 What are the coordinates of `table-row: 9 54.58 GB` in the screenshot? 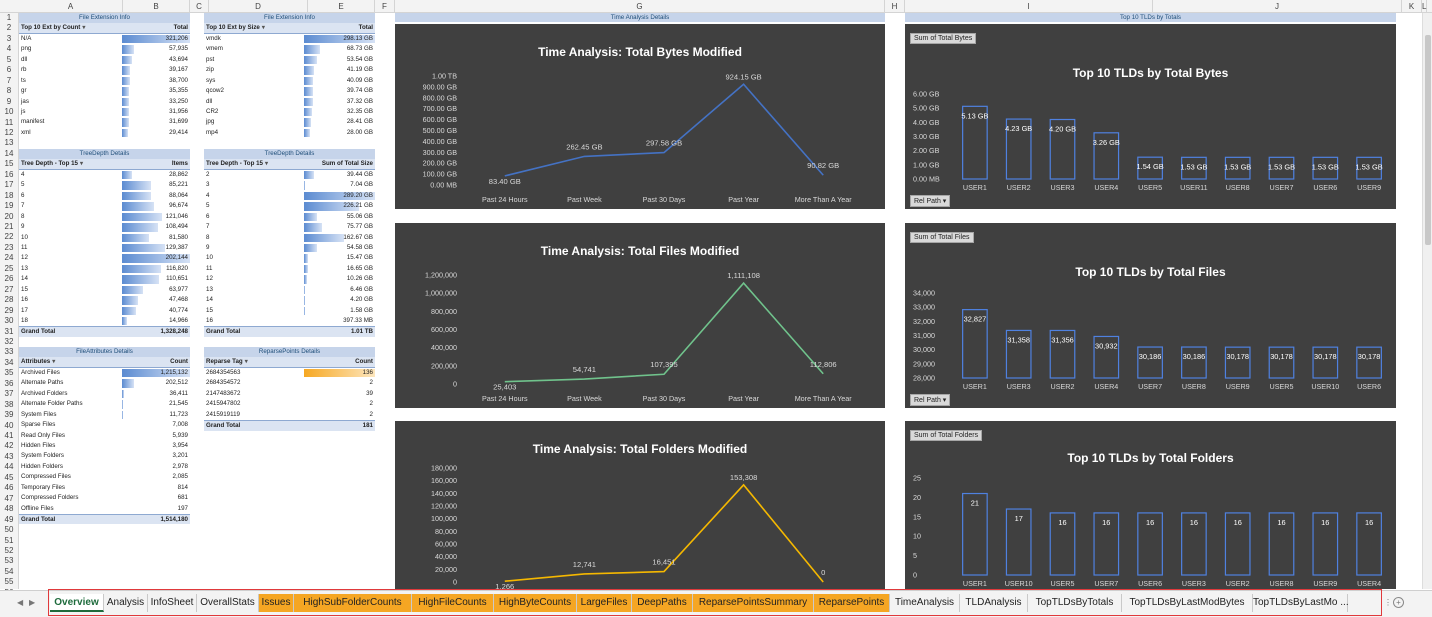 It's located at (289, 248).